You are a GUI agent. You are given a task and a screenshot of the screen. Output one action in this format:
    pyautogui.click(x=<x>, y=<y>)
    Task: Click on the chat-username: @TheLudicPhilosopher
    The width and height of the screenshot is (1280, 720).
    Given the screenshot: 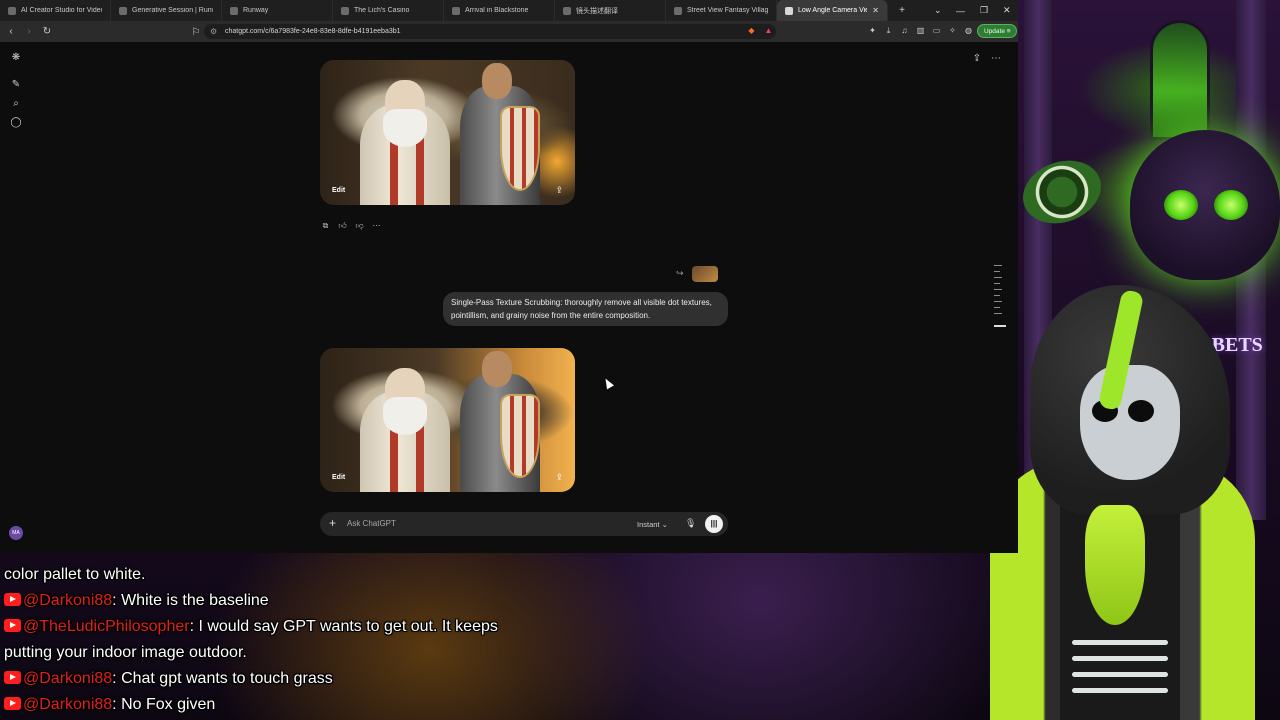 What is the action you would take?
    pyautogui.click(x=106, y=626)
    